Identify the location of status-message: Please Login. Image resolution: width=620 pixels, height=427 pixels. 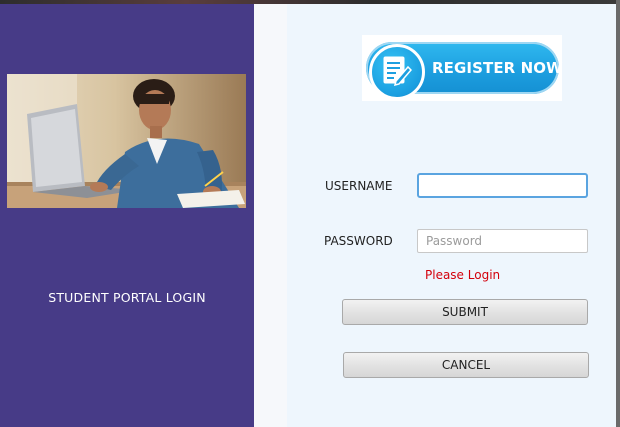
(463, 275).